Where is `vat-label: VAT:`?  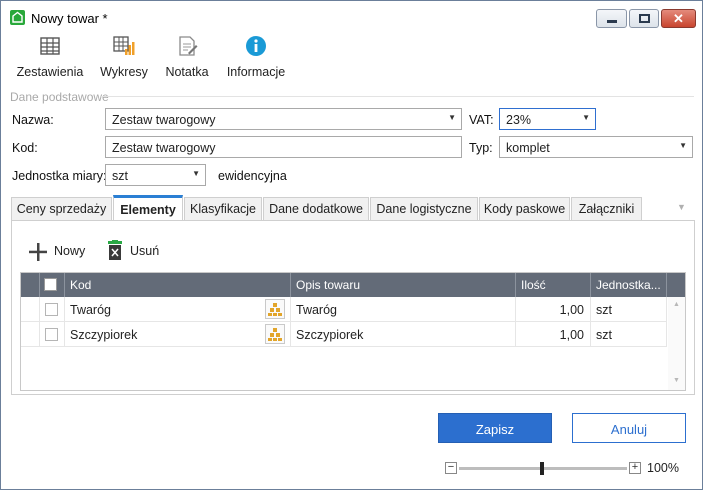
vat-label: VAT: is located at coordinates (481, 120).